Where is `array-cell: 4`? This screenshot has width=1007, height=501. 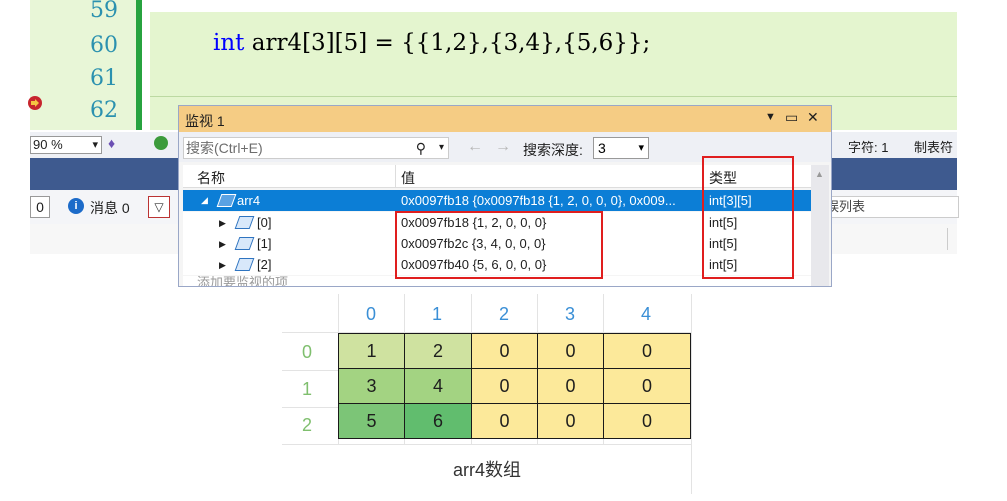
array-cell: 4 is located at coordinates (438, 386).